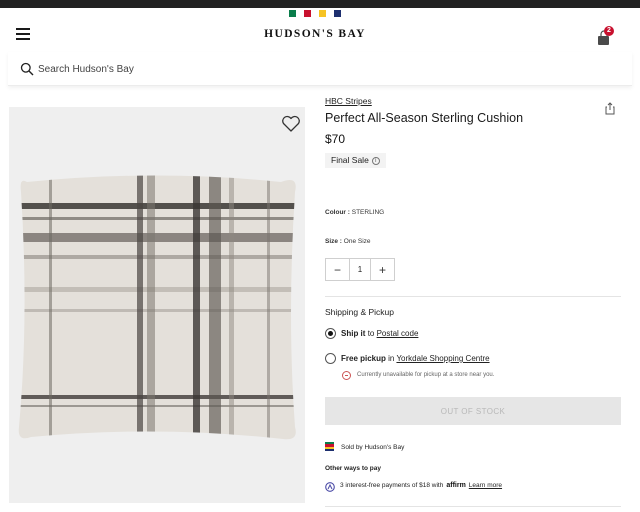 The image size is (640, 512). Describe the element at coordinates (359, 312) in the screenshot. I see `shipping-title: Shipping & Pickup` at that location.